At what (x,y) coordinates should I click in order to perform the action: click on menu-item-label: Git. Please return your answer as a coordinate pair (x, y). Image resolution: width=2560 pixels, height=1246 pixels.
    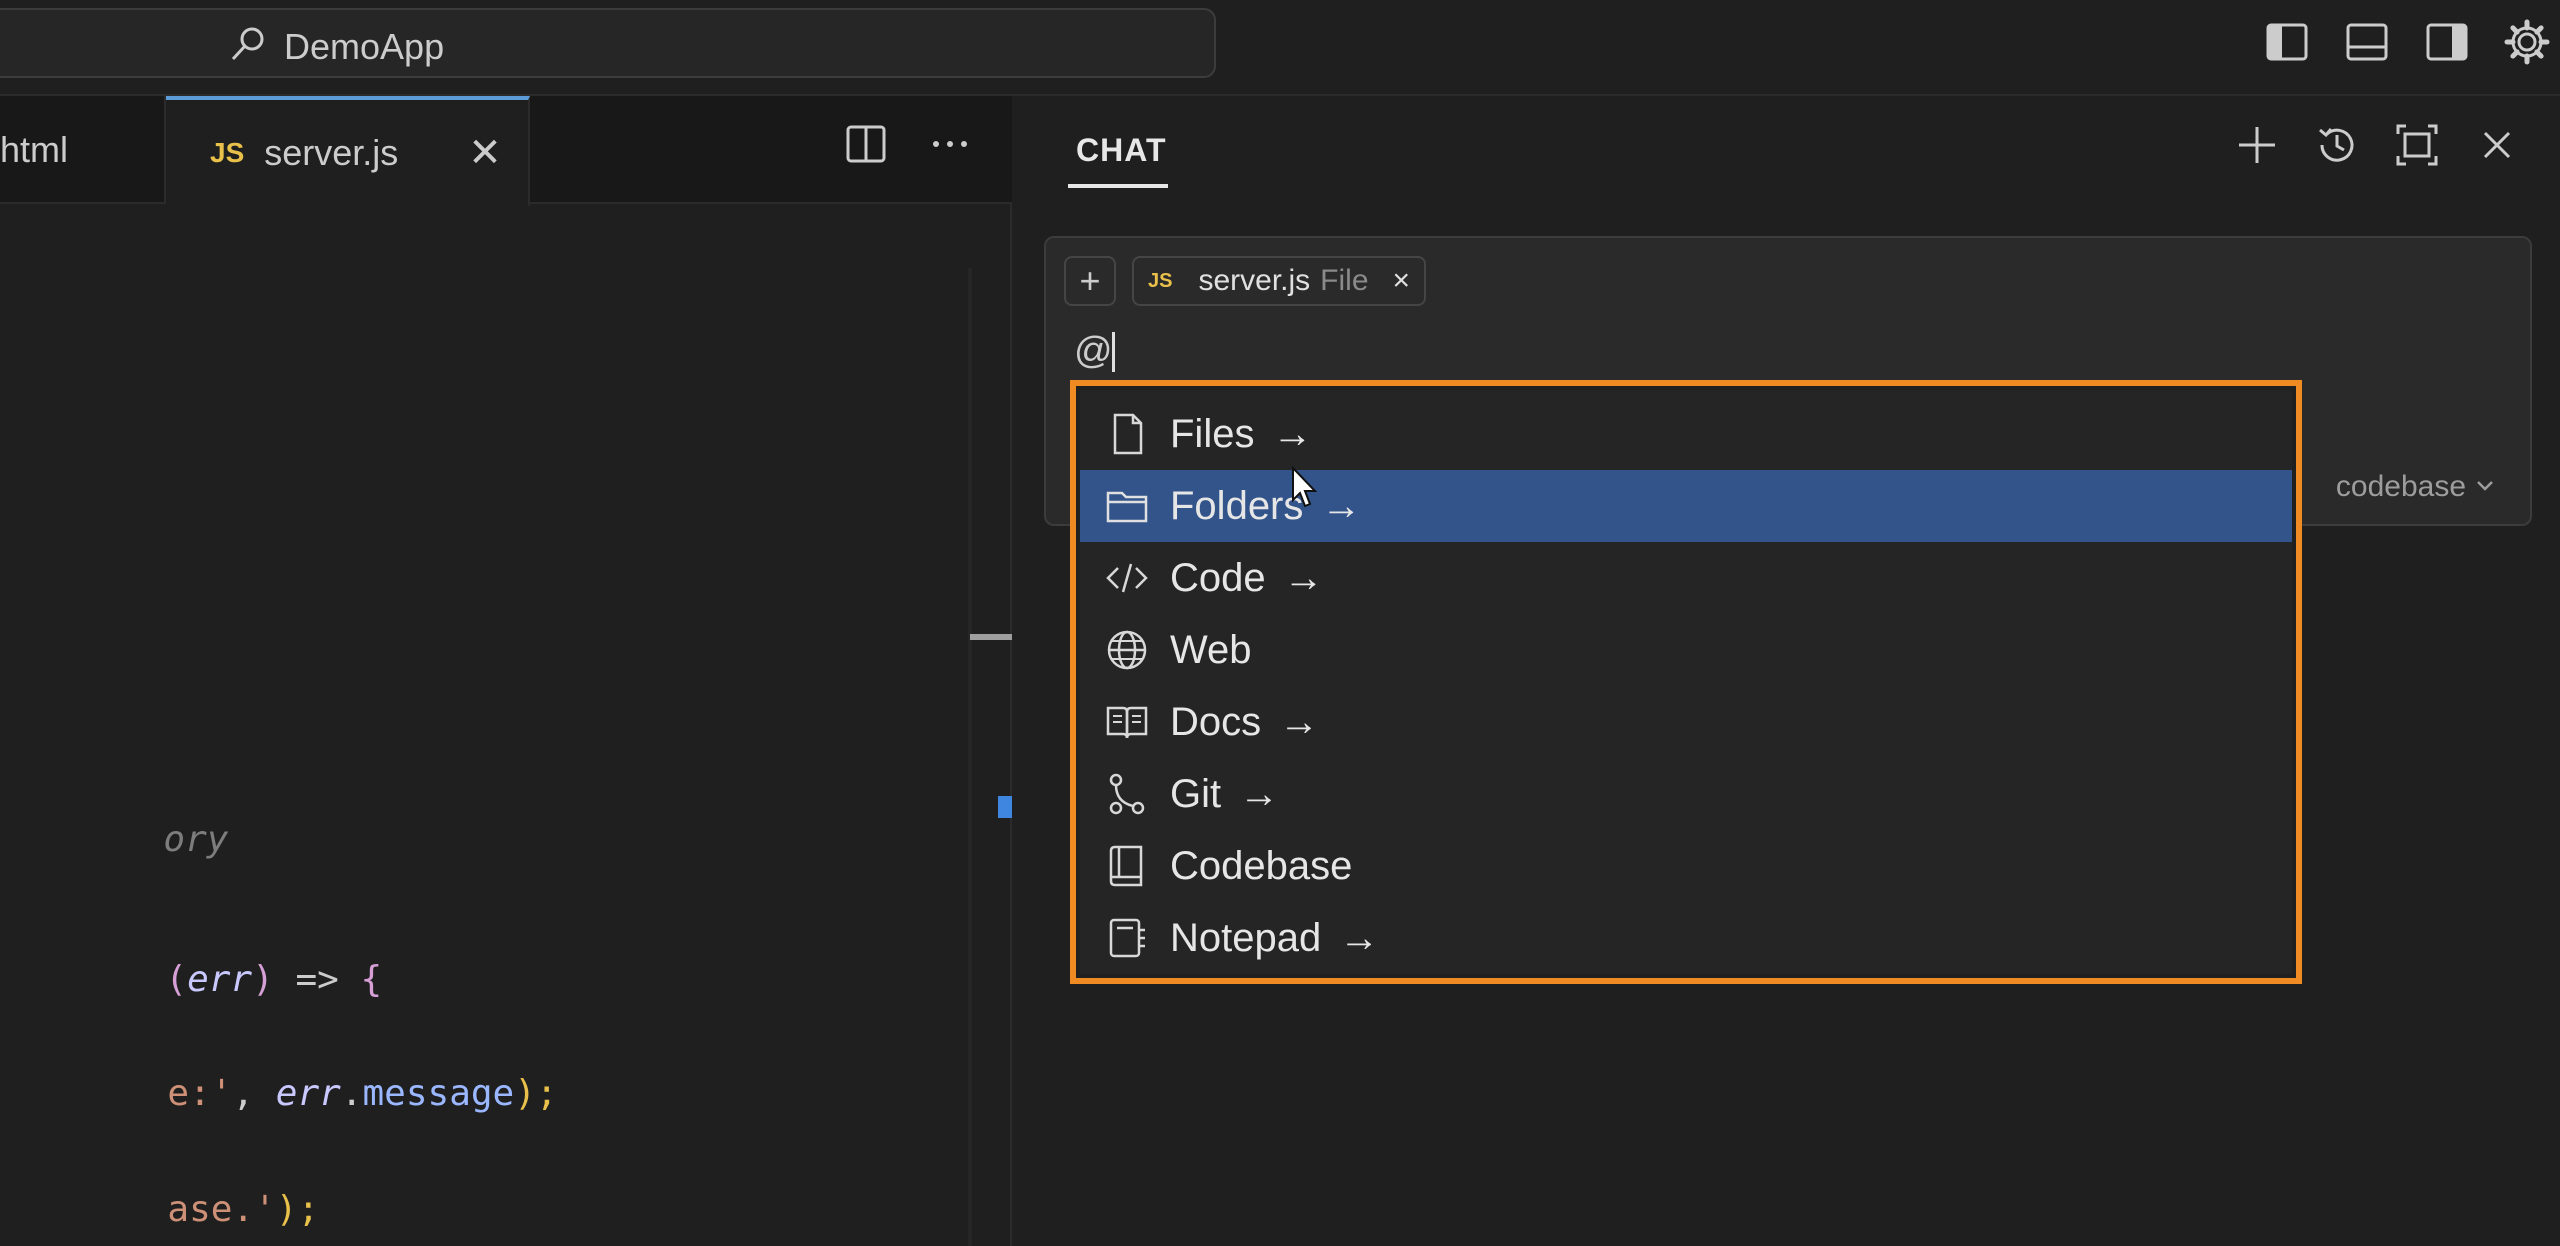
    Looking at the image, I should click on (1196, 793).